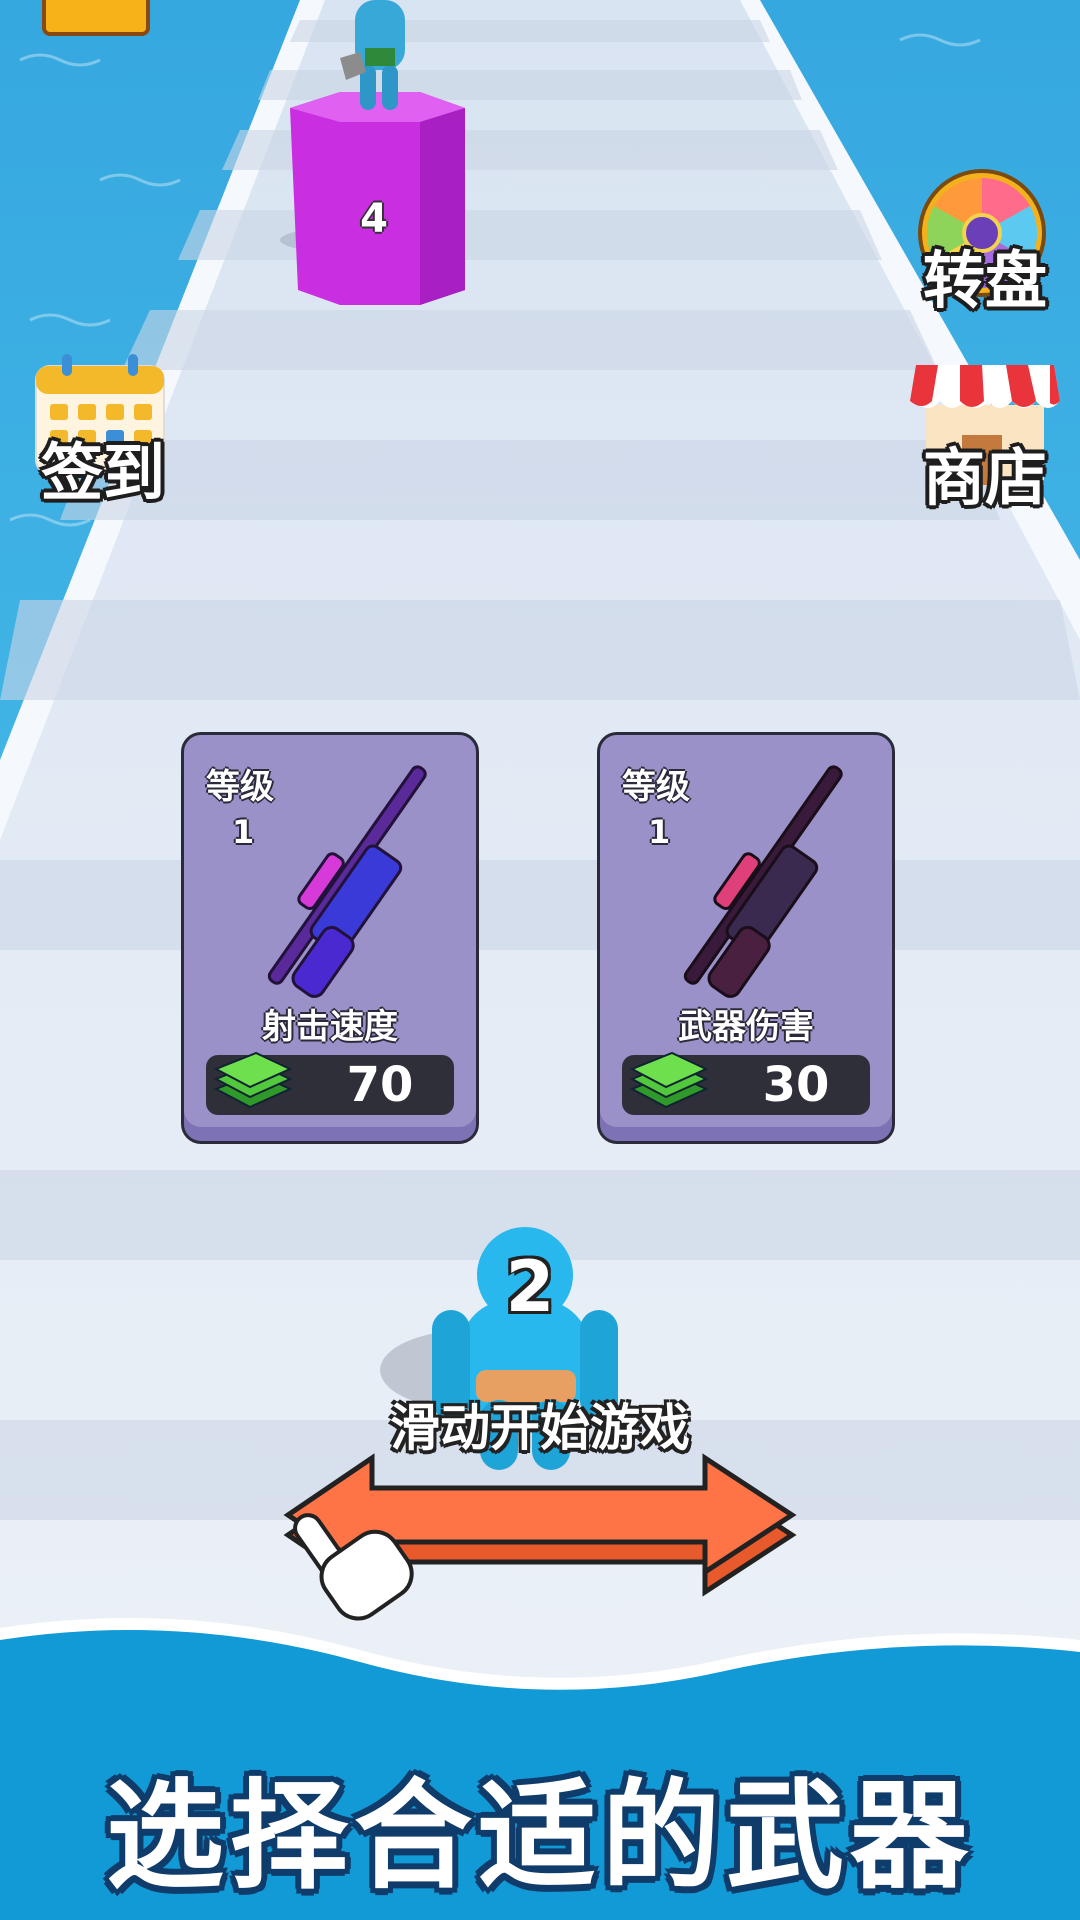 This screenshot has height=1920, width=1080. What do you see at coordinates (746, 1083) in the screenshot?
I see `card-price-bar: 30` at bounding box center [746, 1083].